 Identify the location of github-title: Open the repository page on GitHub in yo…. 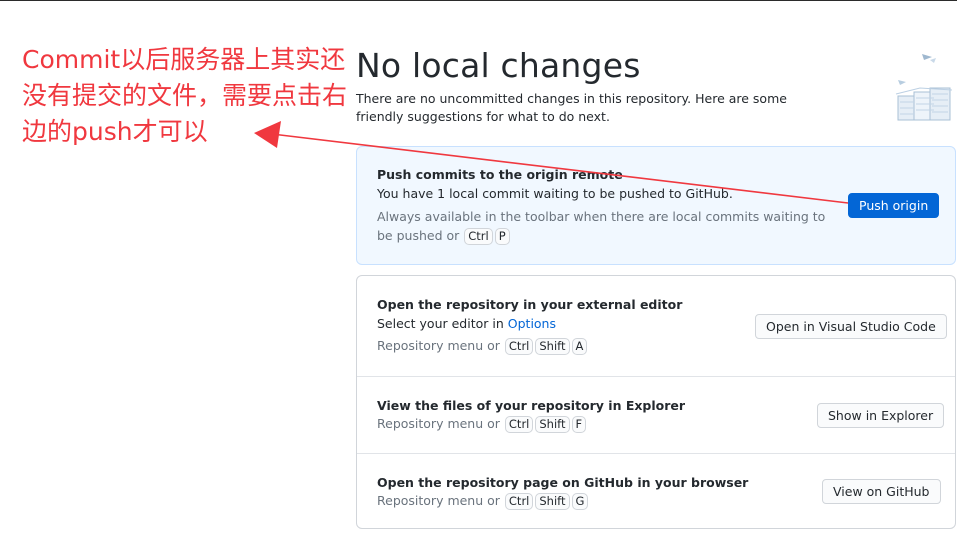
(563, 482).